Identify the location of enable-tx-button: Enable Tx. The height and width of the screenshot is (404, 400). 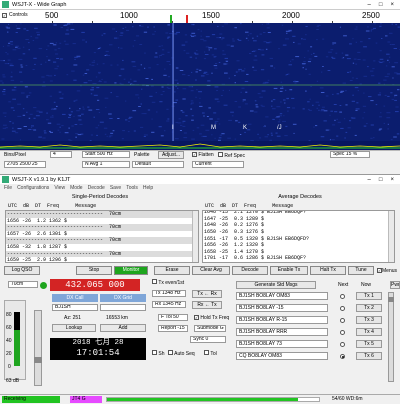
(289, 270).